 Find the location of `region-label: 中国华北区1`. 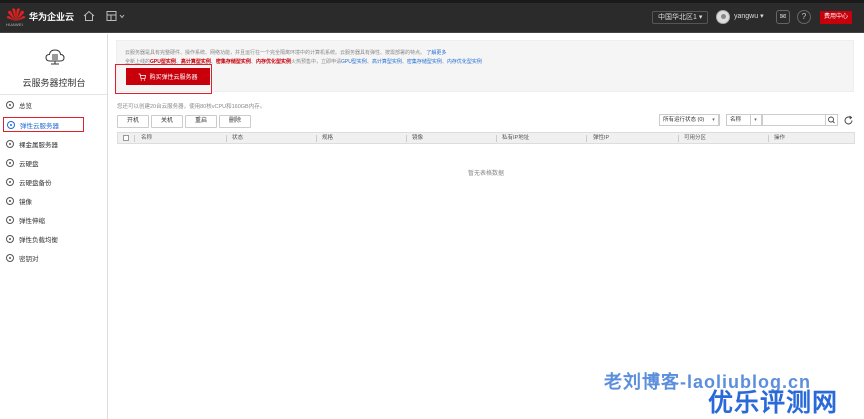

region-label: 中国华北区1 is located at coordinates (677, 17).